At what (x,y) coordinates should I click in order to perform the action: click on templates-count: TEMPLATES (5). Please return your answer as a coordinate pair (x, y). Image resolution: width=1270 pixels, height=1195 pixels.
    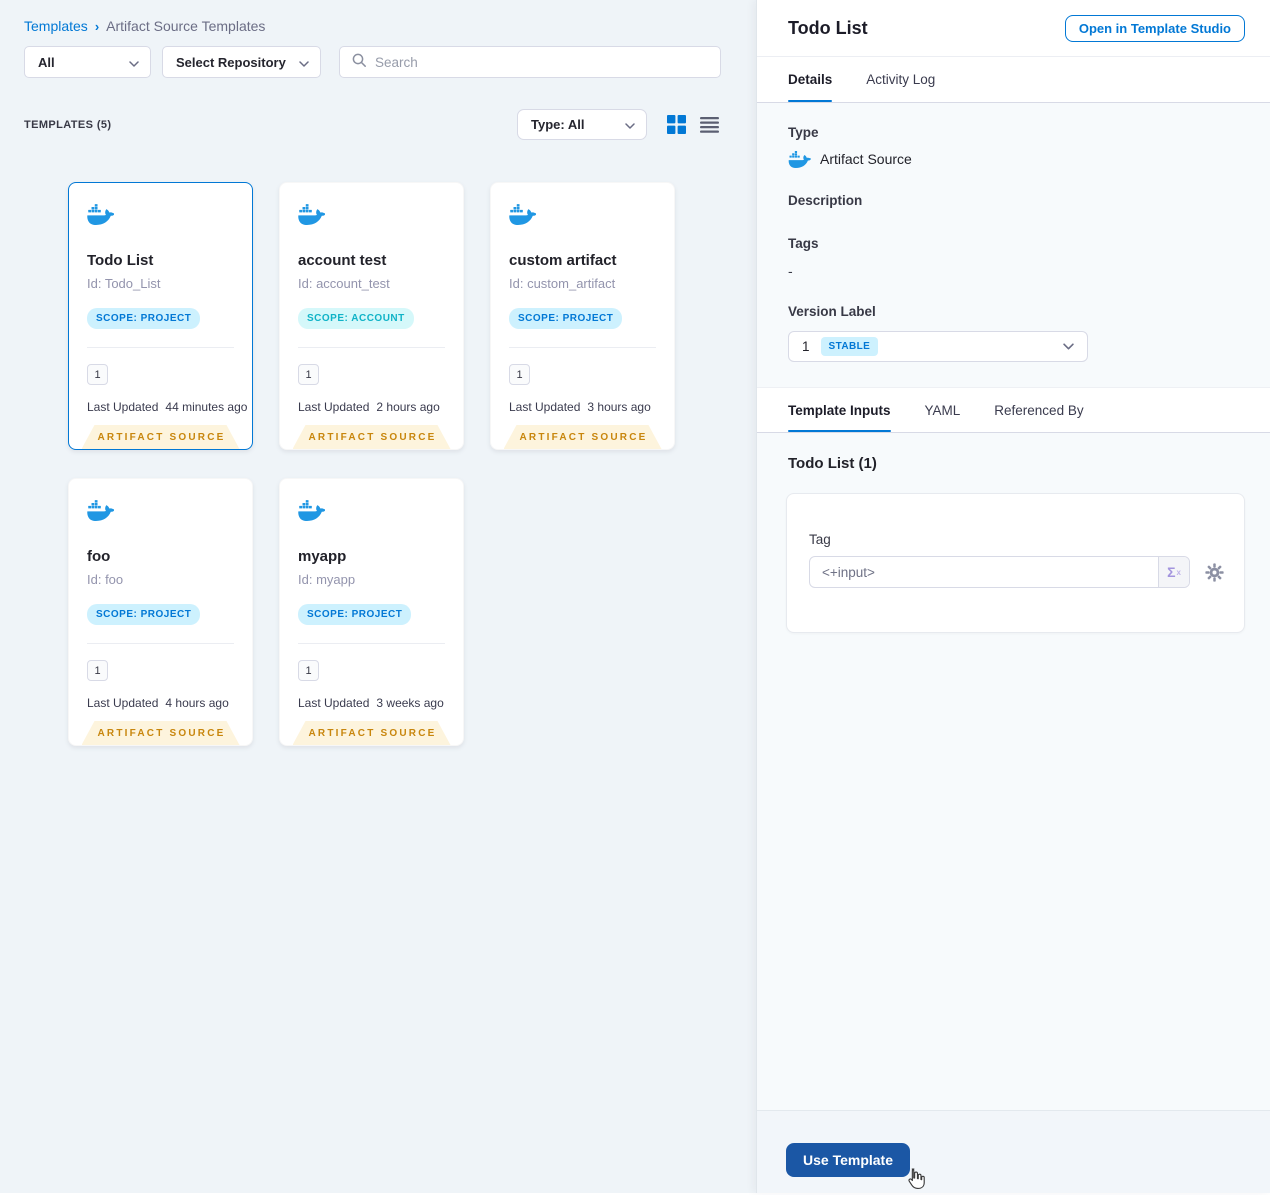
    Looking at the image, I should click on (68, 124).